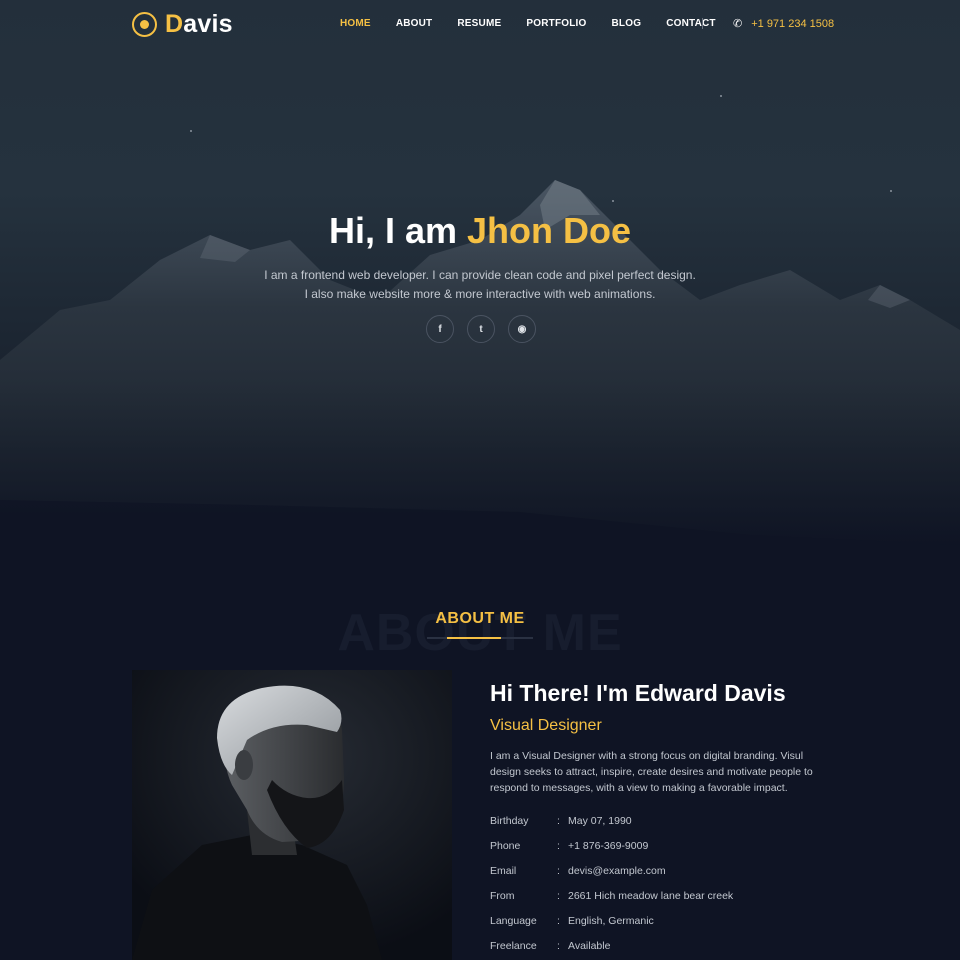 This screenshot has width=960, height=960. What do you see at coordinates (611, 920) in the screenshot?
I see `info-value: English, Germanic` at bounding box center [611, 920].